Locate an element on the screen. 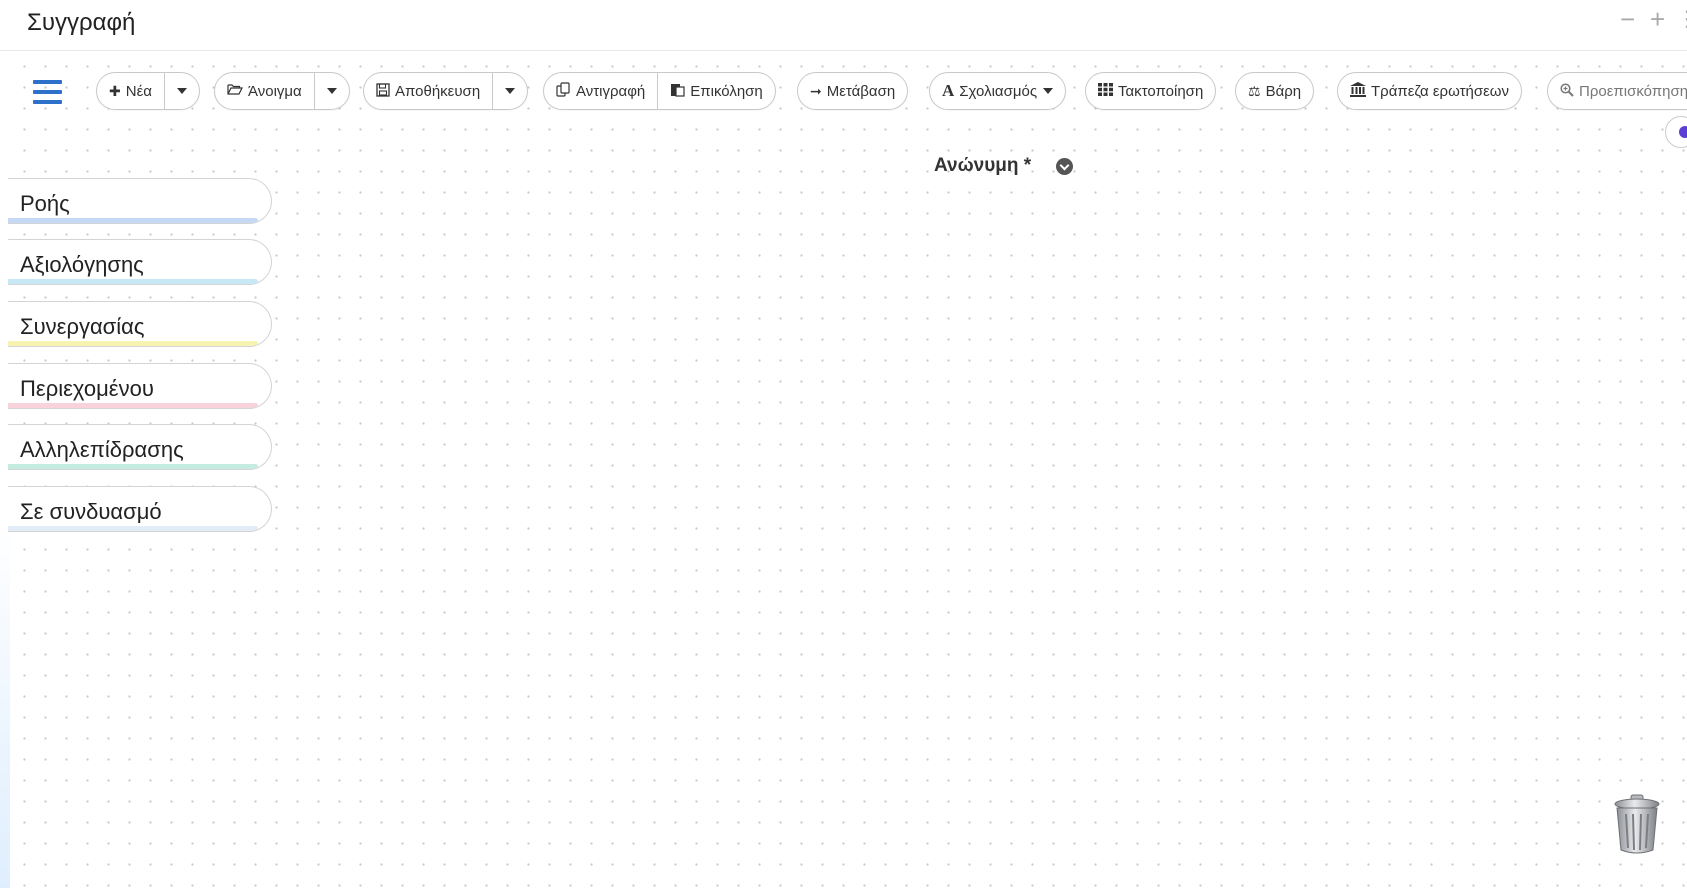  arrange-button: Τακτοποίηση is located at coordinates (1150, 91).